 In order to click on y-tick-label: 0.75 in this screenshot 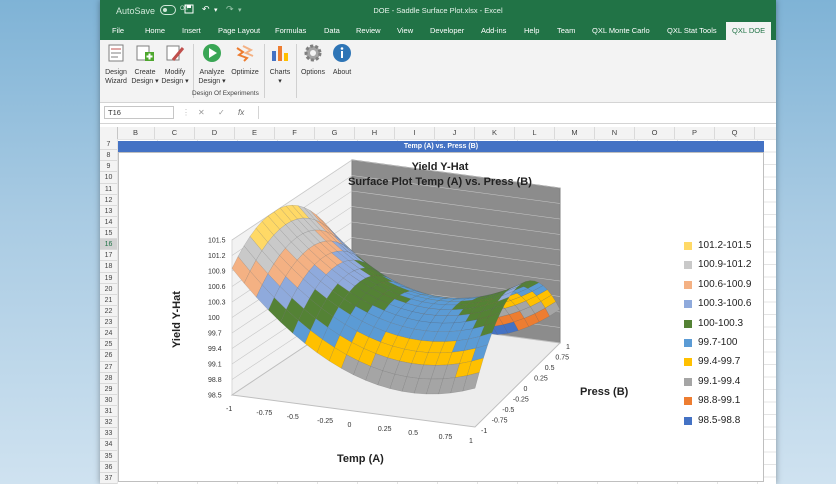, I will do `click(562, 358)`.